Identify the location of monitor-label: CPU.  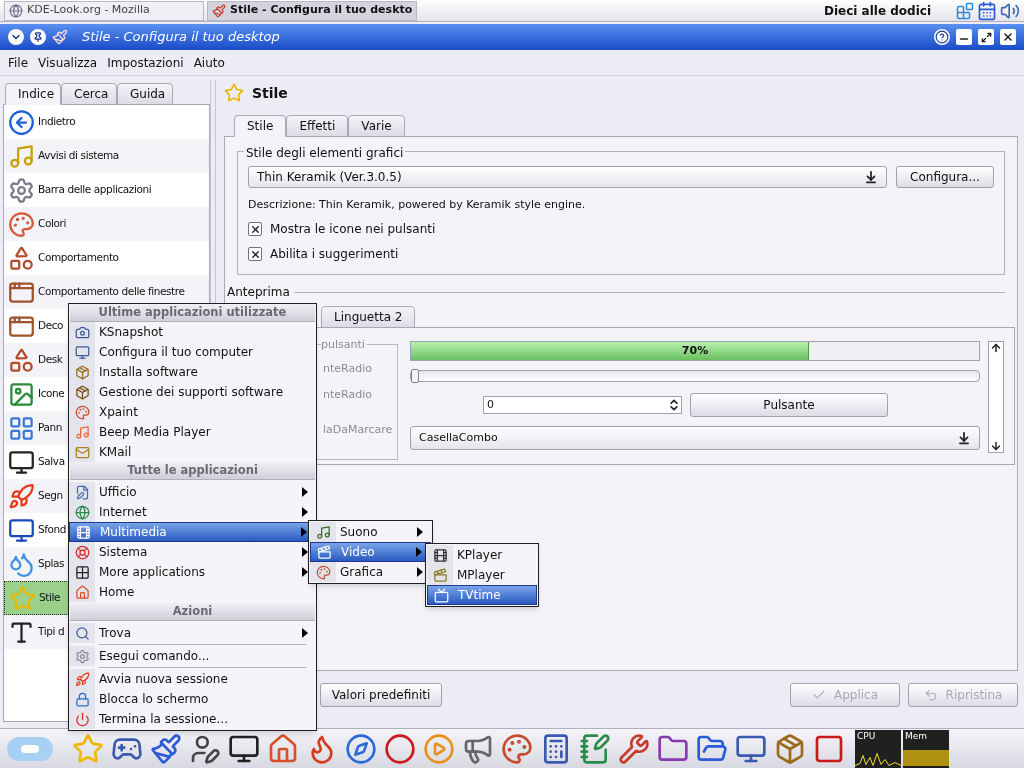
(866, 735).